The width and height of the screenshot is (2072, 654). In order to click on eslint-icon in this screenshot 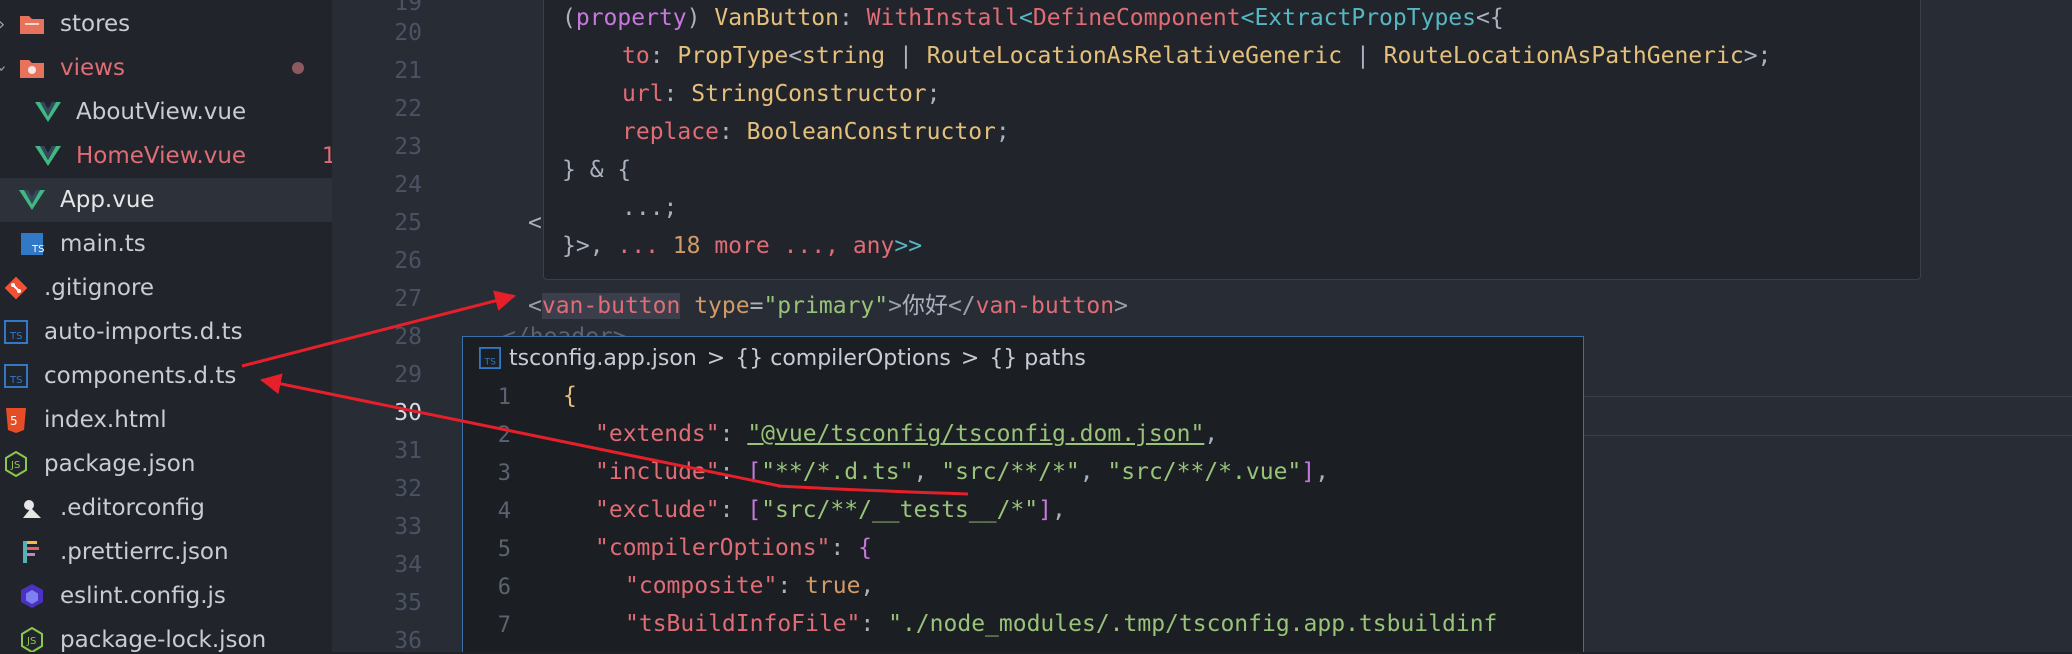, I will do `click(32, 596)`.